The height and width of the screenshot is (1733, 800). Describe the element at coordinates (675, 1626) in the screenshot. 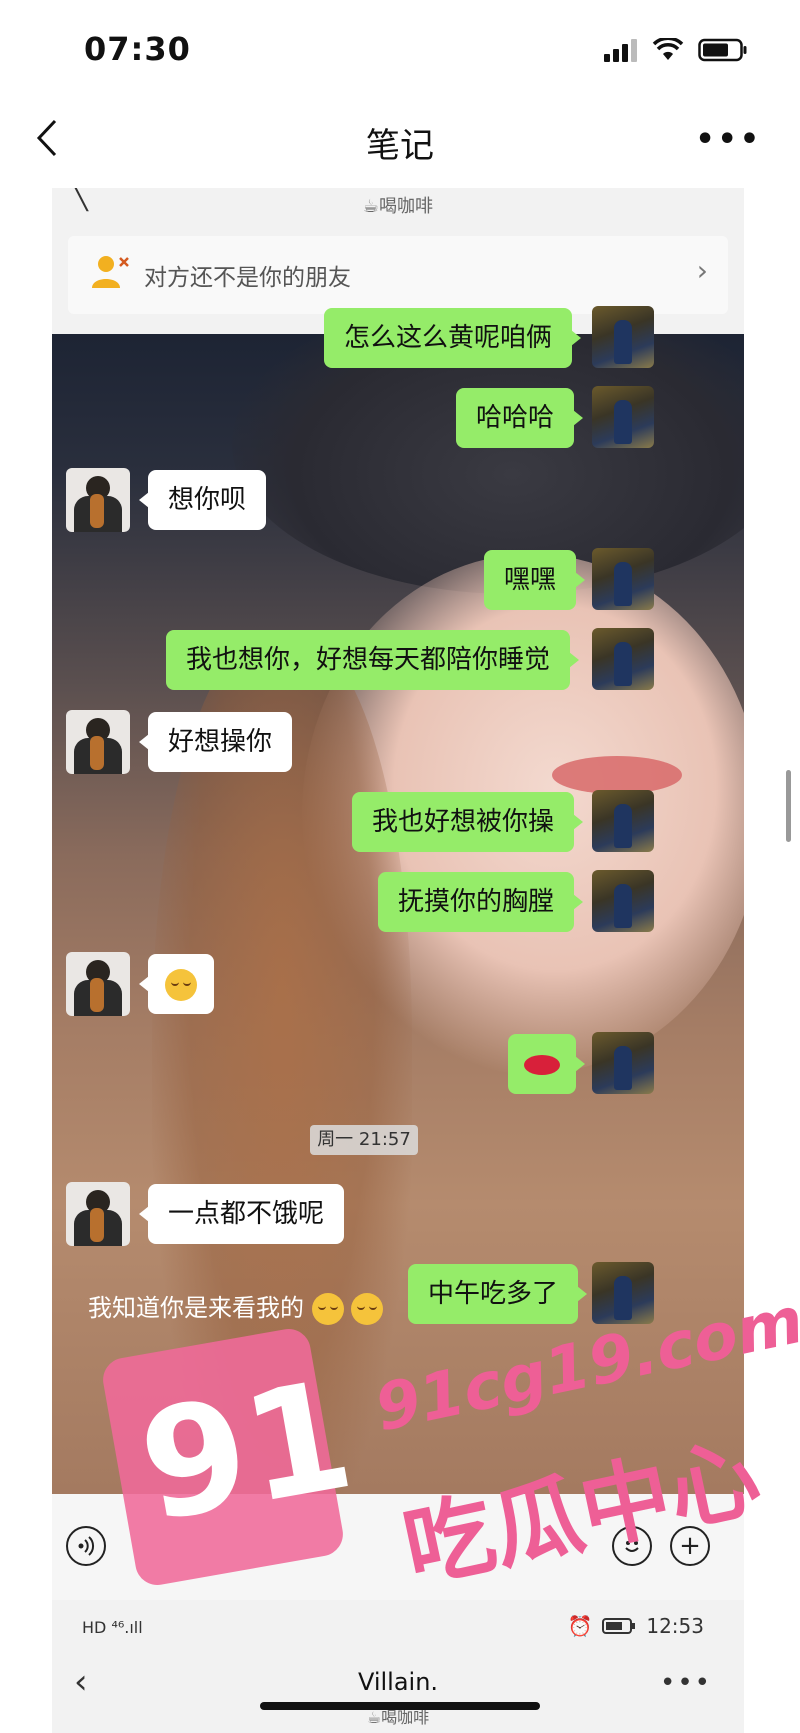

I see `second-status-time: 12:53` at that location.